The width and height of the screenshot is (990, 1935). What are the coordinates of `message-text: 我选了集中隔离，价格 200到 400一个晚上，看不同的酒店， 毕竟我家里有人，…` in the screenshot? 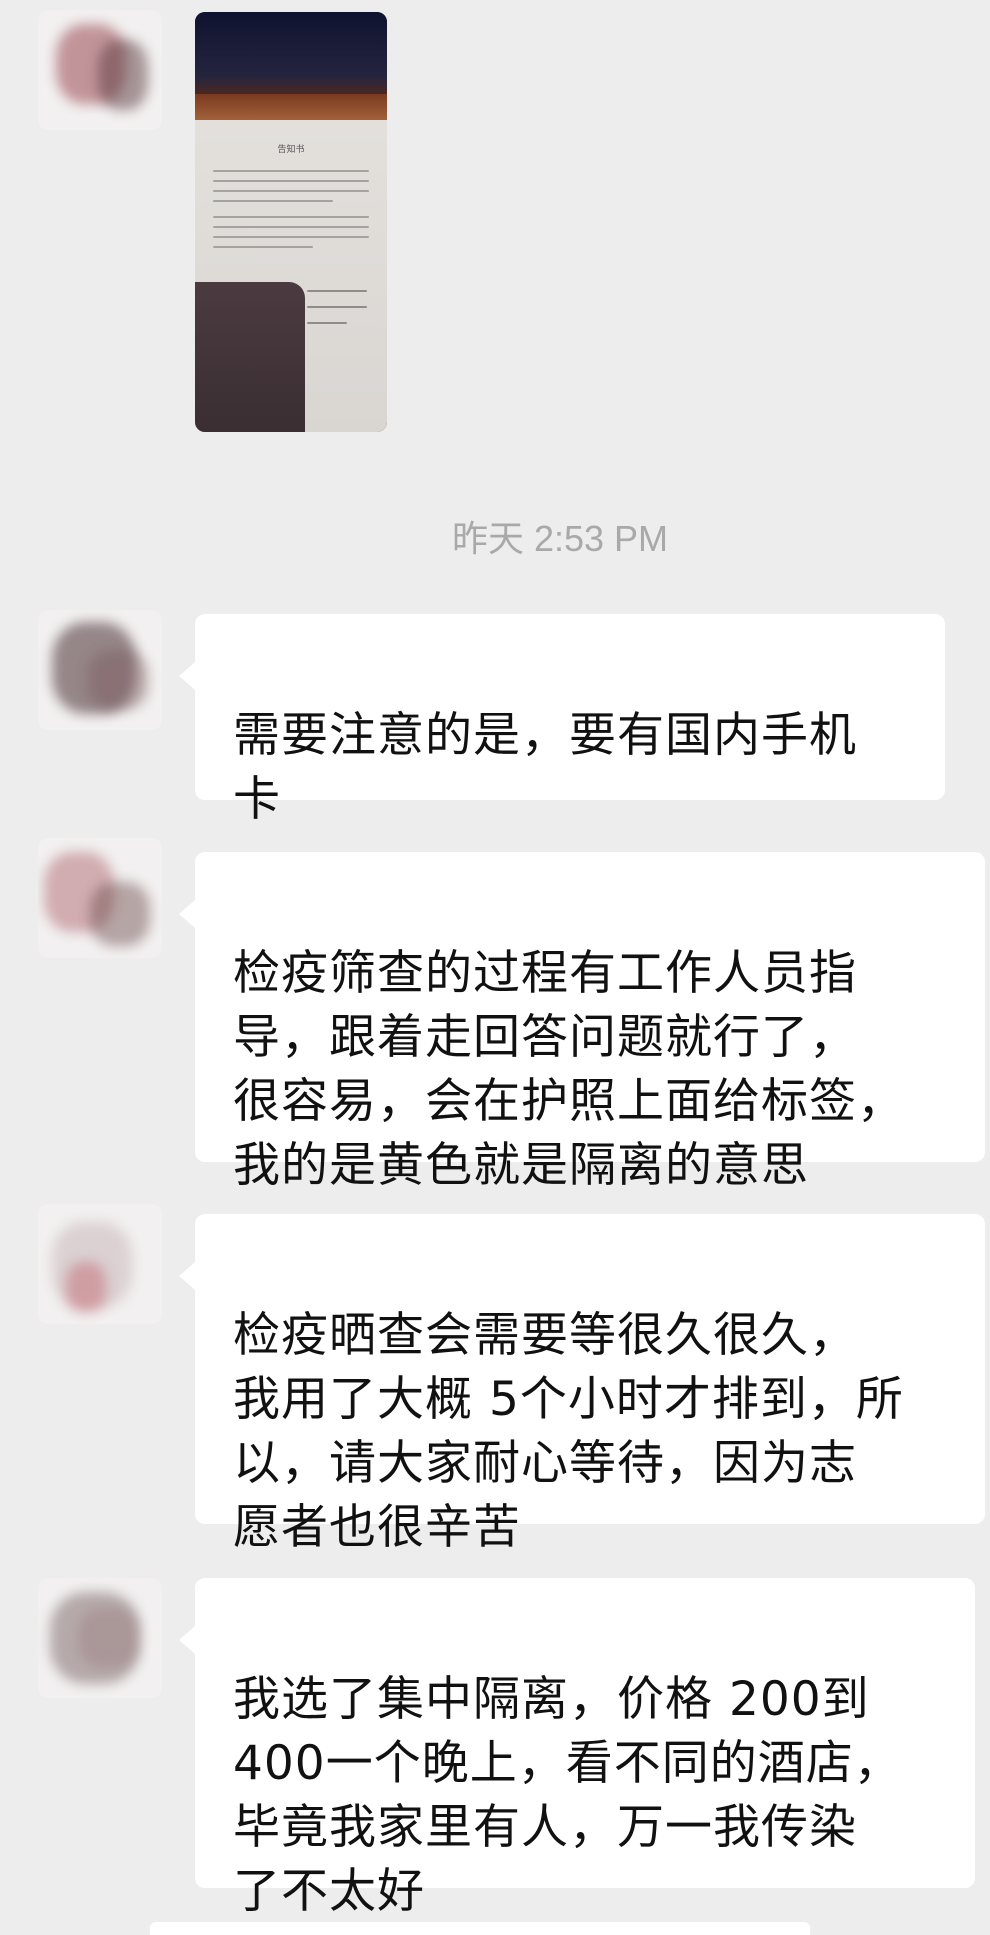 It's located at (567, 1795).